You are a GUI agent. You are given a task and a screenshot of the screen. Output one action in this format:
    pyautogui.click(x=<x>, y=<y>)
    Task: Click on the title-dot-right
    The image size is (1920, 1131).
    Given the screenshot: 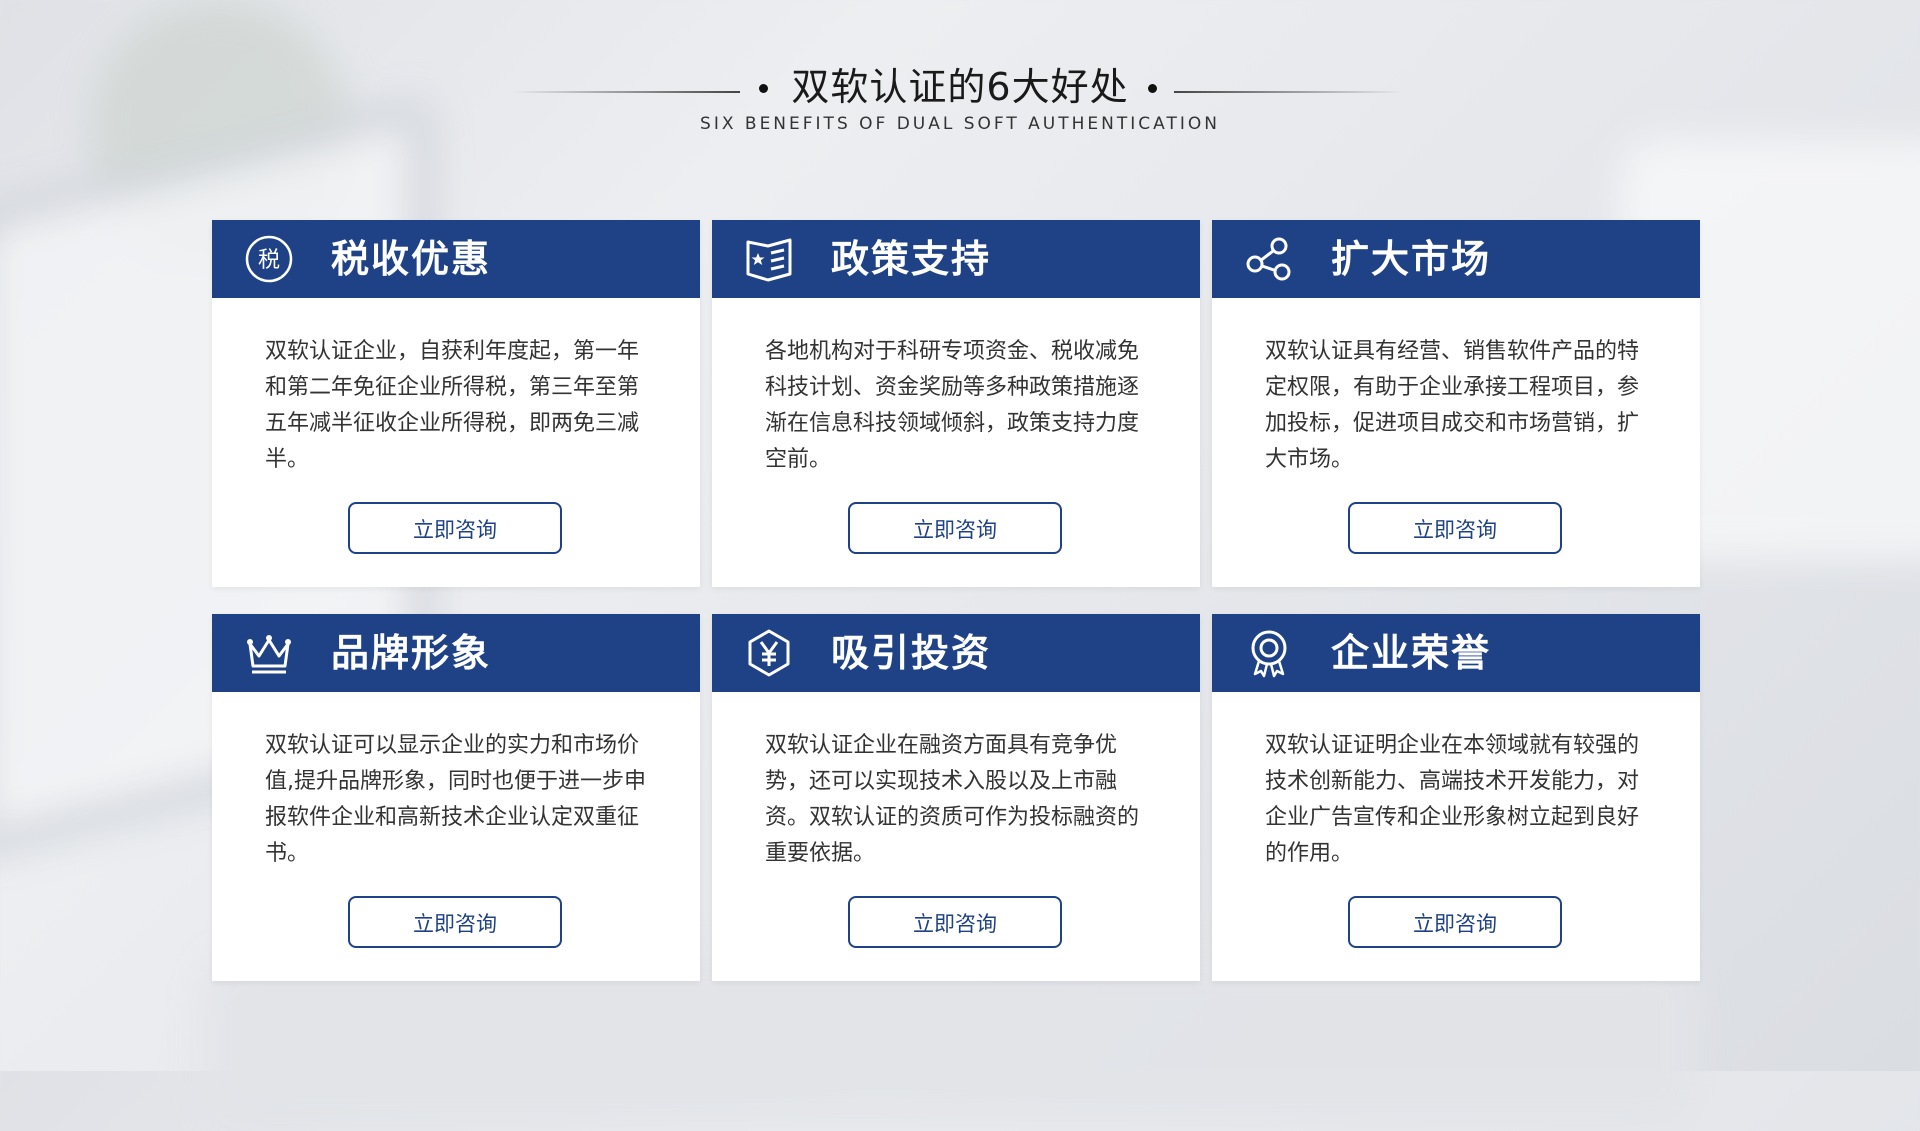 What is the action you would take?
    pyautogui.click(x=1152, y=88)
    